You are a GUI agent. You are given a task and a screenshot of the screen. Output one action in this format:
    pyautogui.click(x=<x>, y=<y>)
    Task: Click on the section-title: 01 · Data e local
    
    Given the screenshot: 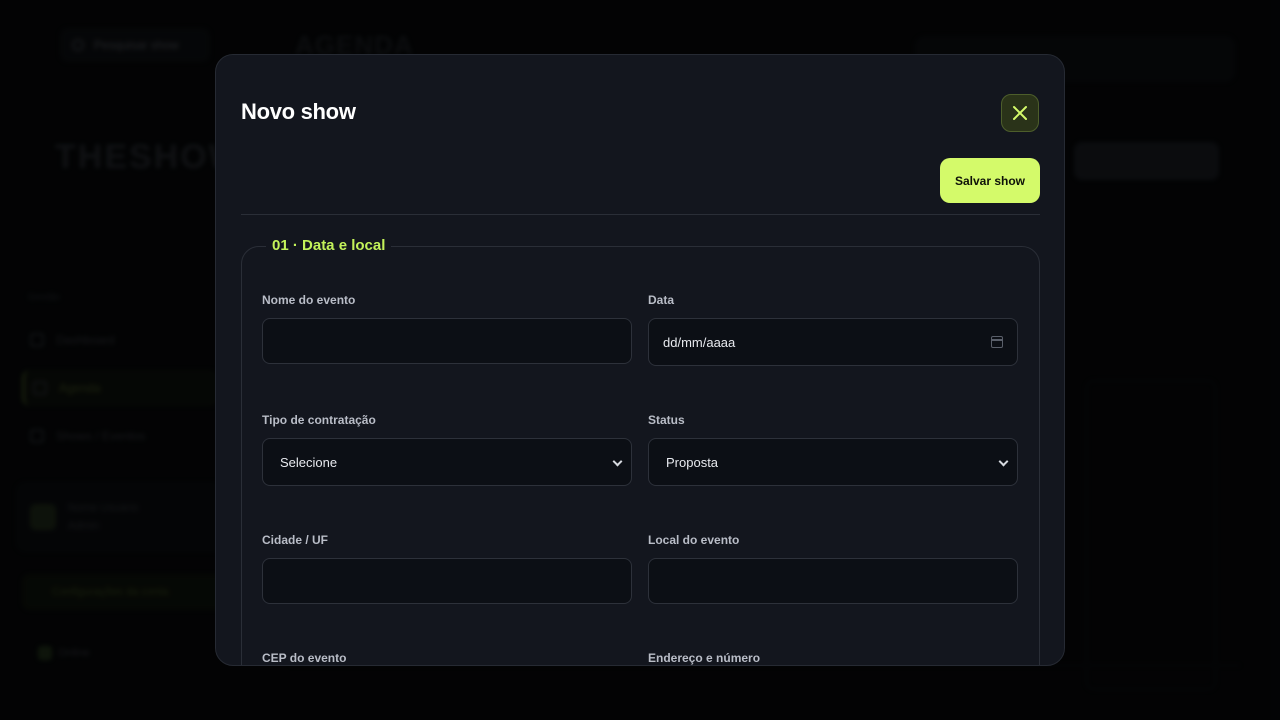 What is the action you would take?
    pyautogui.click(x=329, y=245)
    